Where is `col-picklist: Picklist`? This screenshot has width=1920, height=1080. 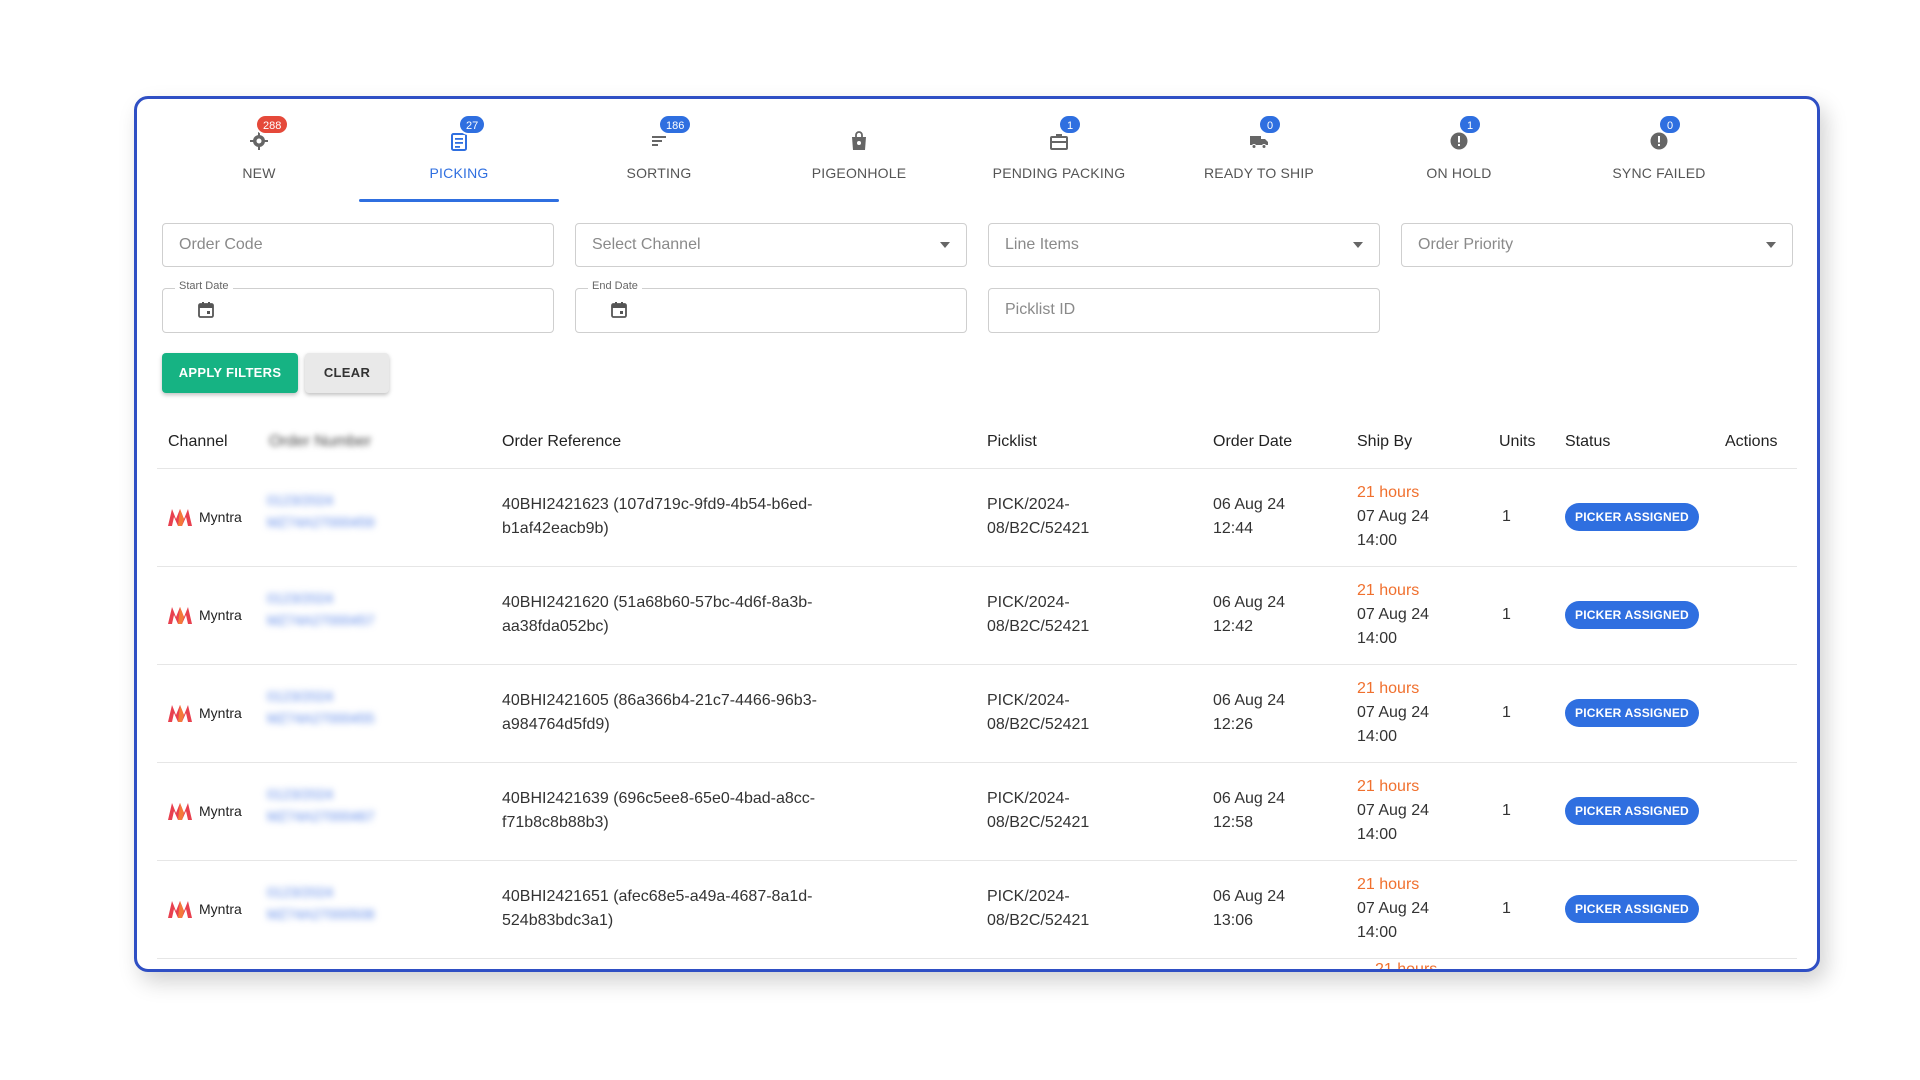 col-picklist: Picklist is located at coordinates (1012, 441).